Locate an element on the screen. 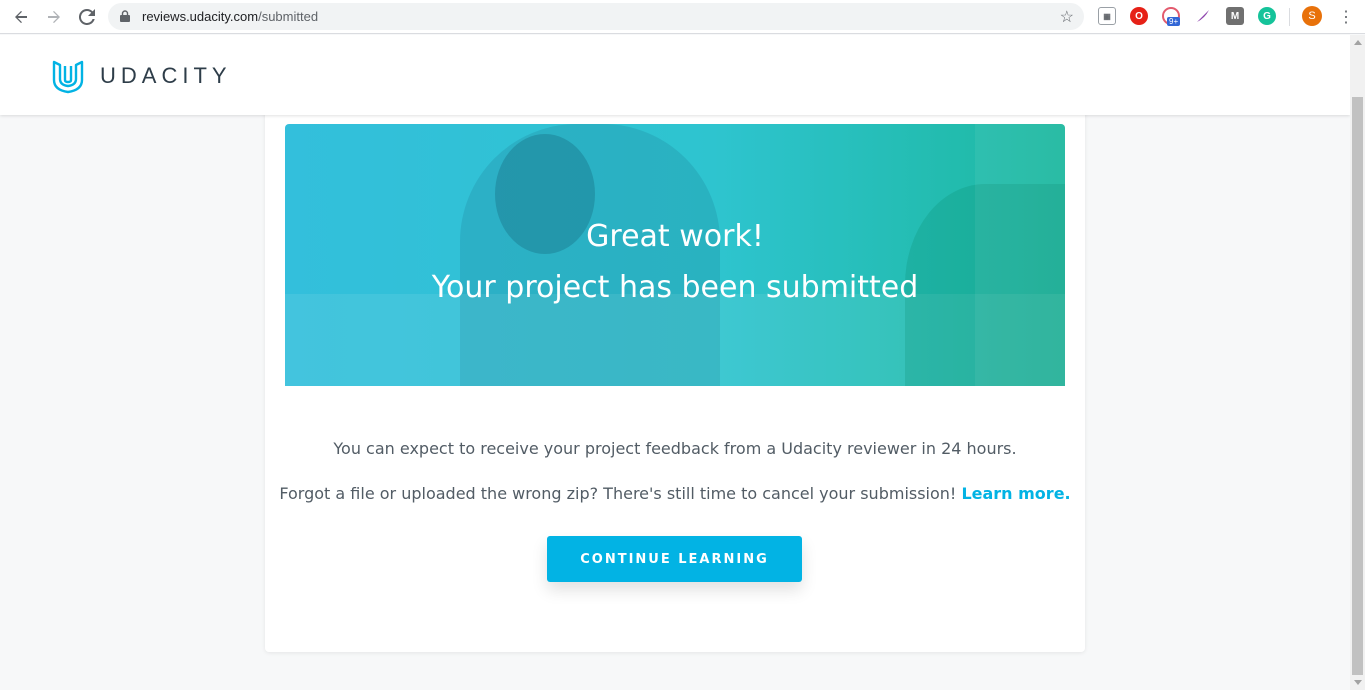  scroll-up-icon is located at coordinates (1358, 42).